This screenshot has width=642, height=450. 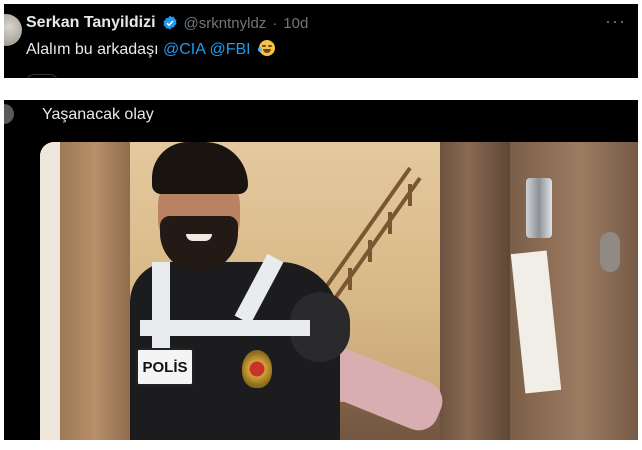 What do you see at coordinates (98, 114) in the screenshot?
I see `meme-caption: Yaşanacak olay` at bounding box center [98, 114].